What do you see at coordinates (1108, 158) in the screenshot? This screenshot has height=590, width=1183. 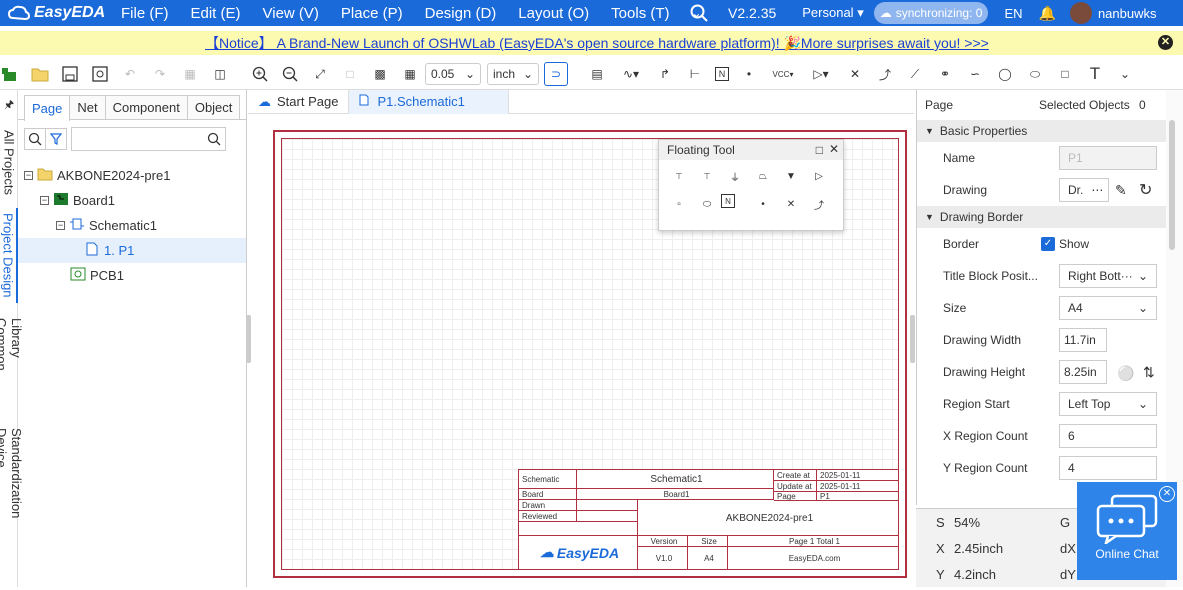 I see `name-input: P1` at bounding box center [1108, 158].